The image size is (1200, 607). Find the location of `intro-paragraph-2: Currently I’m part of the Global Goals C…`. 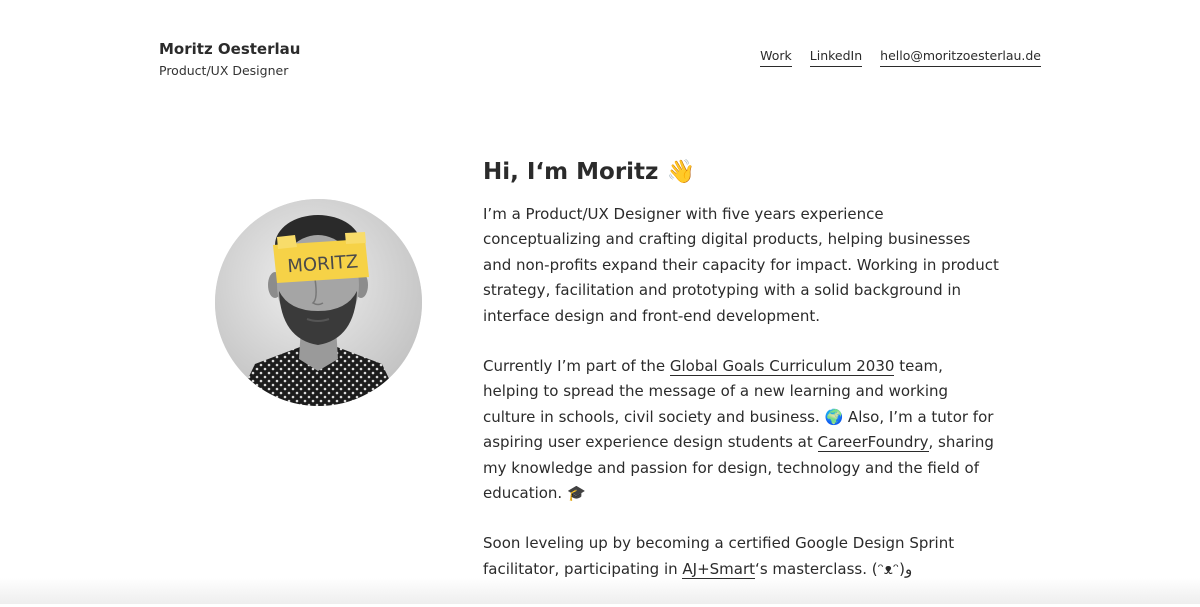

intro-paragraph-2: Currently I’m part of the Global Goals C… is located at coordinates (743, 430).